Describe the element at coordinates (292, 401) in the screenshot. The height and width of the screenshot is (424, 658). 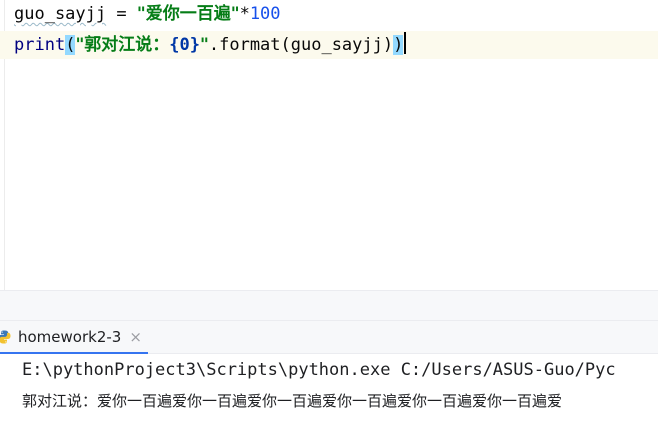
I see `console-output-line: 郭对江说：爱你一百遍爱你一百遍爱你一百遍爱你一百遍爱你一百遍爱你一百遍爱` at that location.